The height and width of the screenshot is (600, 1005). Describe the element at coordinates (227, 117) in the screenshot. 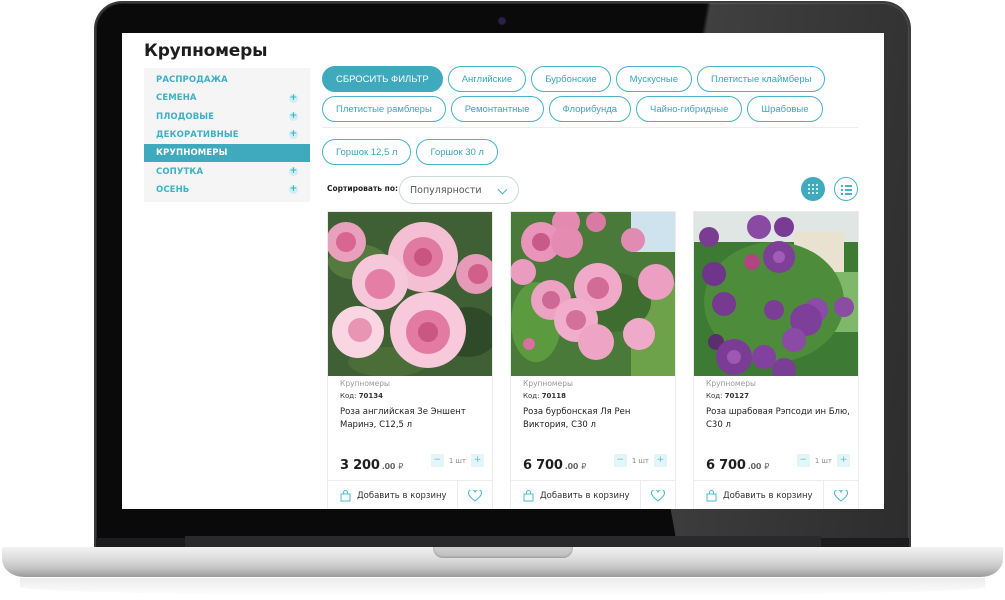

I see `sidebar-item-fruit: ПЛОДОВЫЕ +` at that location.